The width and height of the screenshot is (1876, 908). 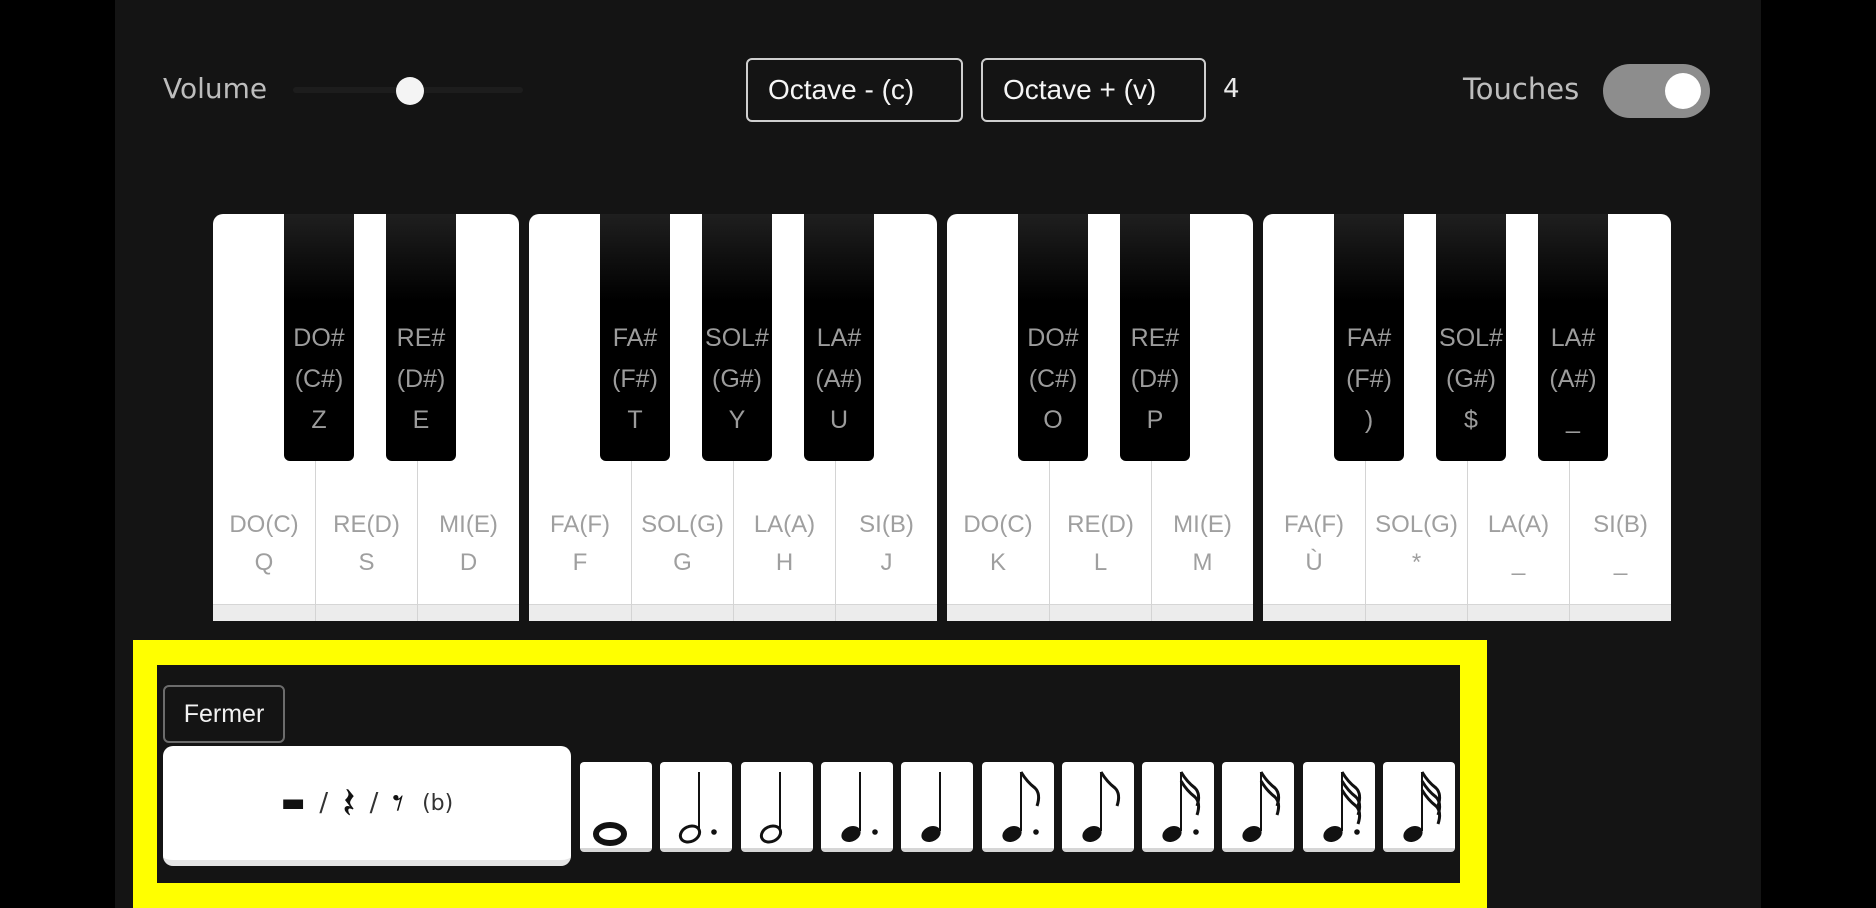 I want to click on key-shortcut: $, so click(x=1471, y=420).